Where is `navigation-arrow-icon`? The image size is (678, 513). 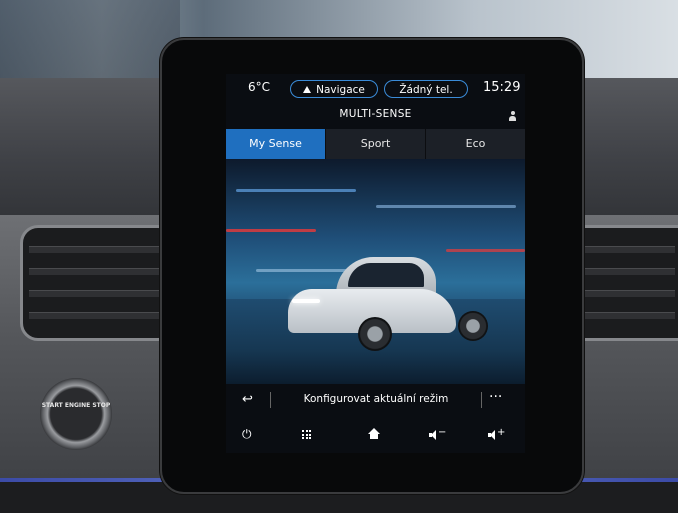 navigation-arrow-icon is located at coordinates (307, 89).